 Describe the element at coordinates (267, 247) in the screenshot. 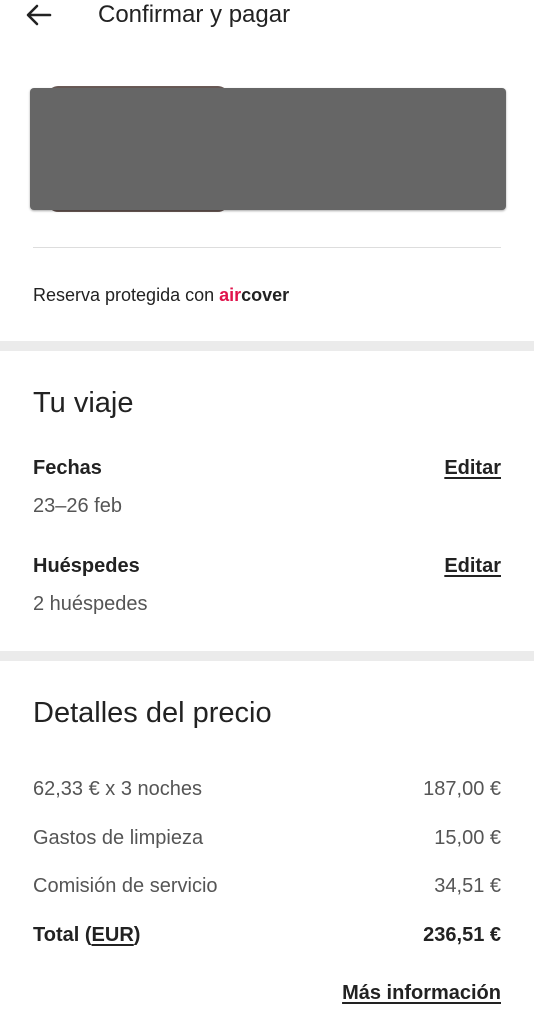

I see `divider` at that location.